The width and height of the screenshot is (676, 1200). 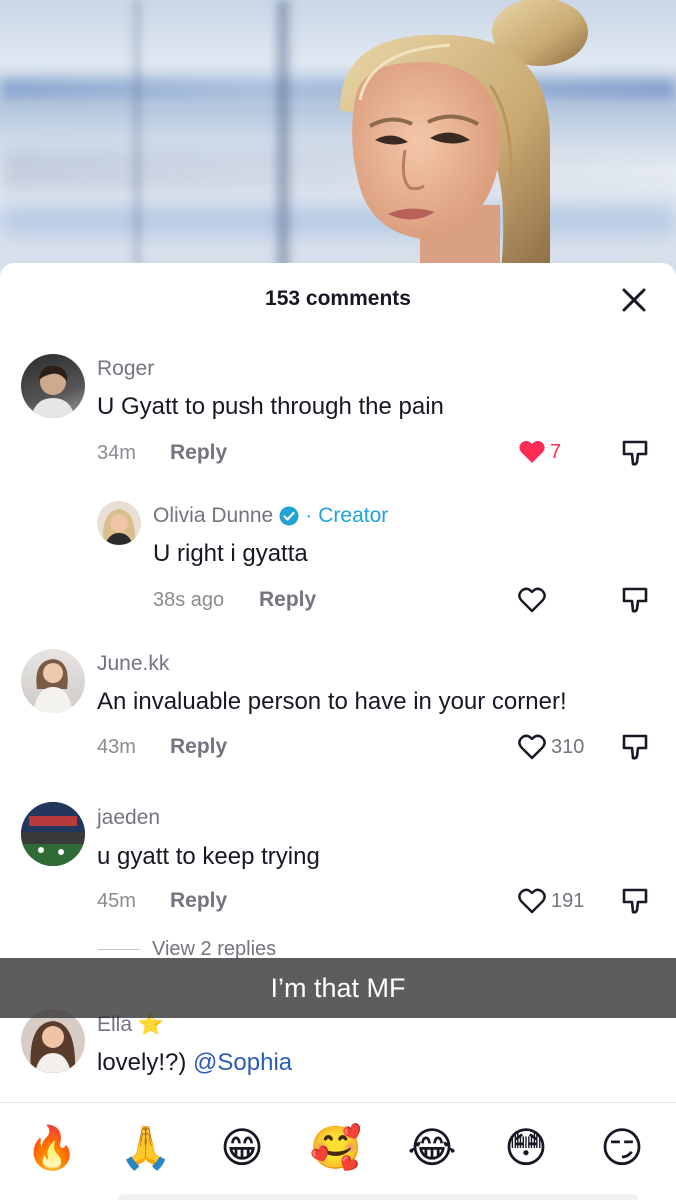 What do you see at coordinates (634, 300) in the screenshot?
I see `close-icon` at bounding box center [634, 300].